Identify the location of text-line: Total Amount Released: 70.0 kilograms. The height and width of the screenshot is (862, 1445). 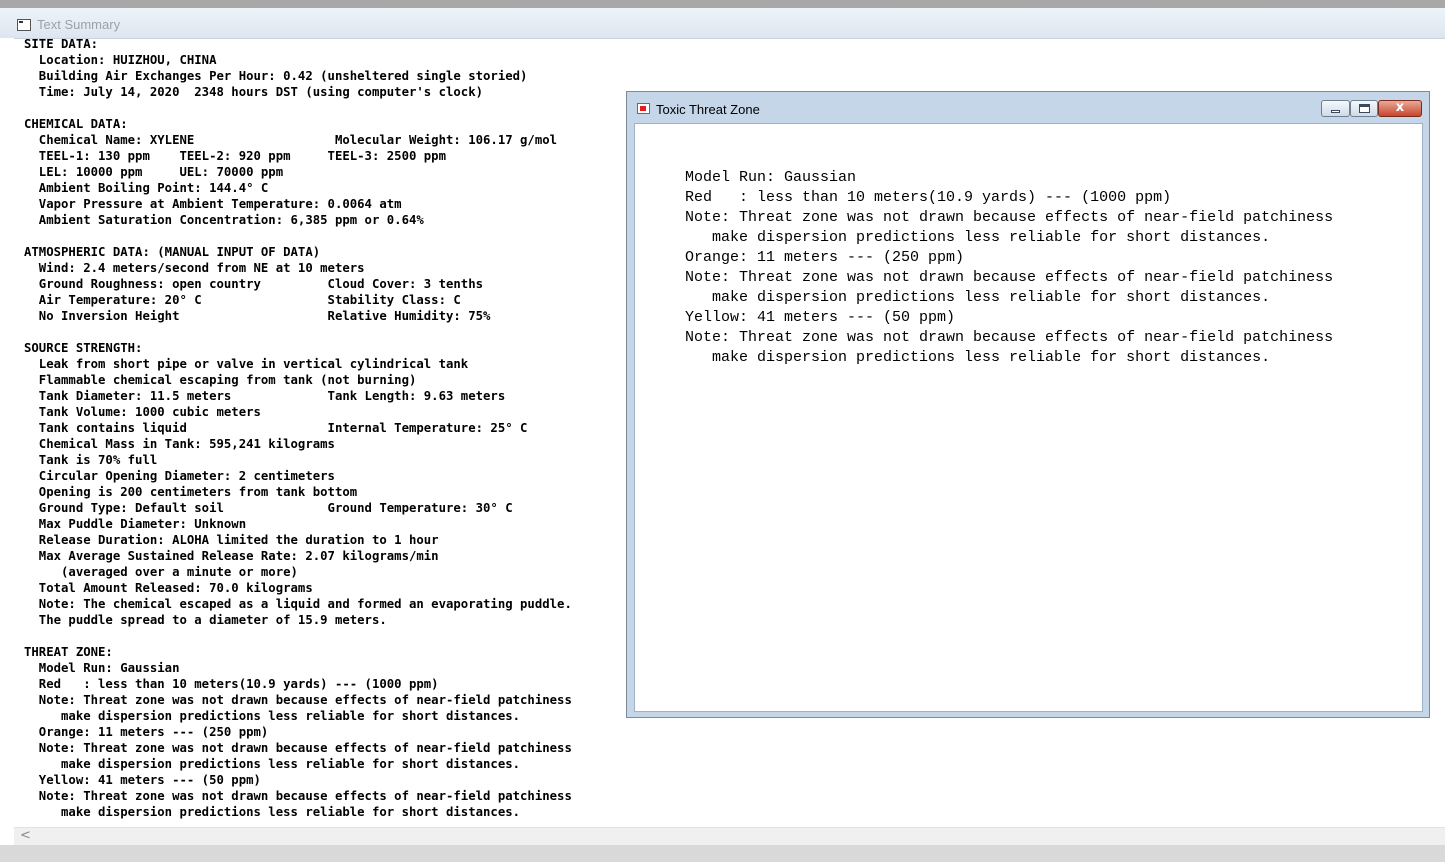
(168, 588).